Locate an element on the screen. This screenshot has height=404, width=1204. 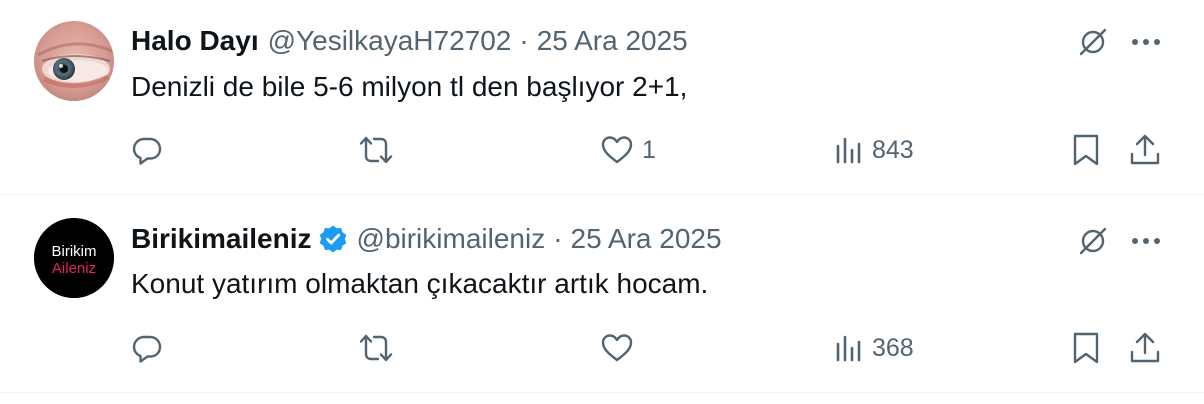
avatar: Birikim Aileniz is located at coordinates (74, 258).